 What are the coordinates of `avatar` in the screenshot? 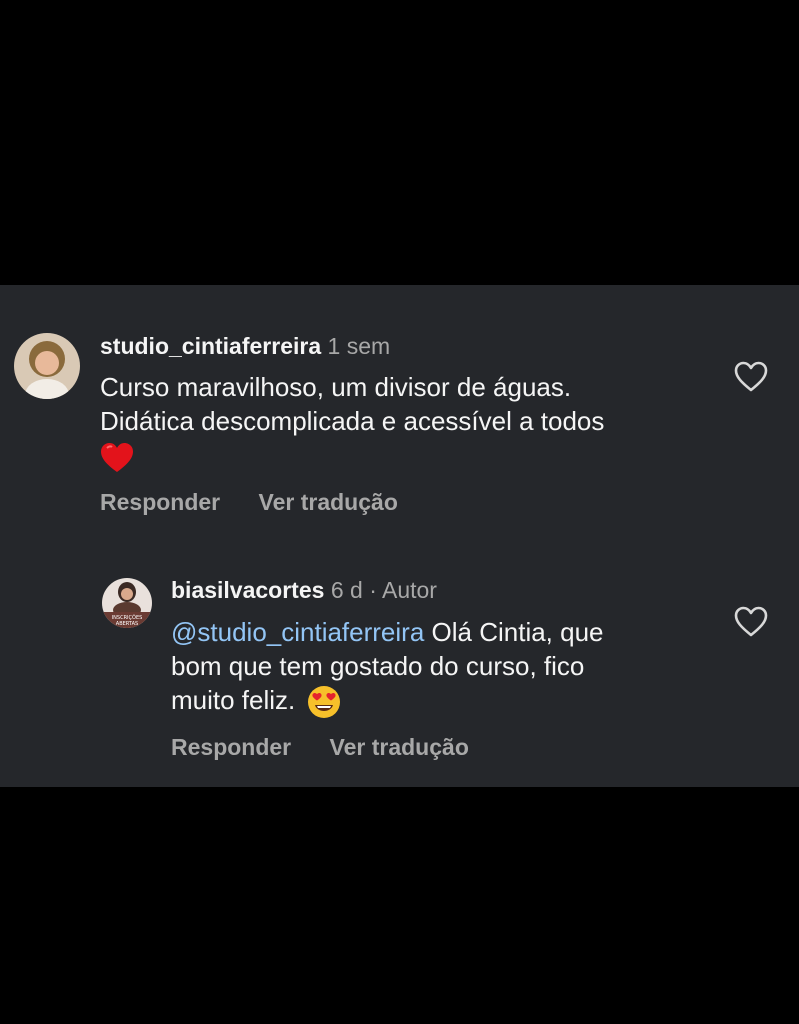 It's located at (47, 366).